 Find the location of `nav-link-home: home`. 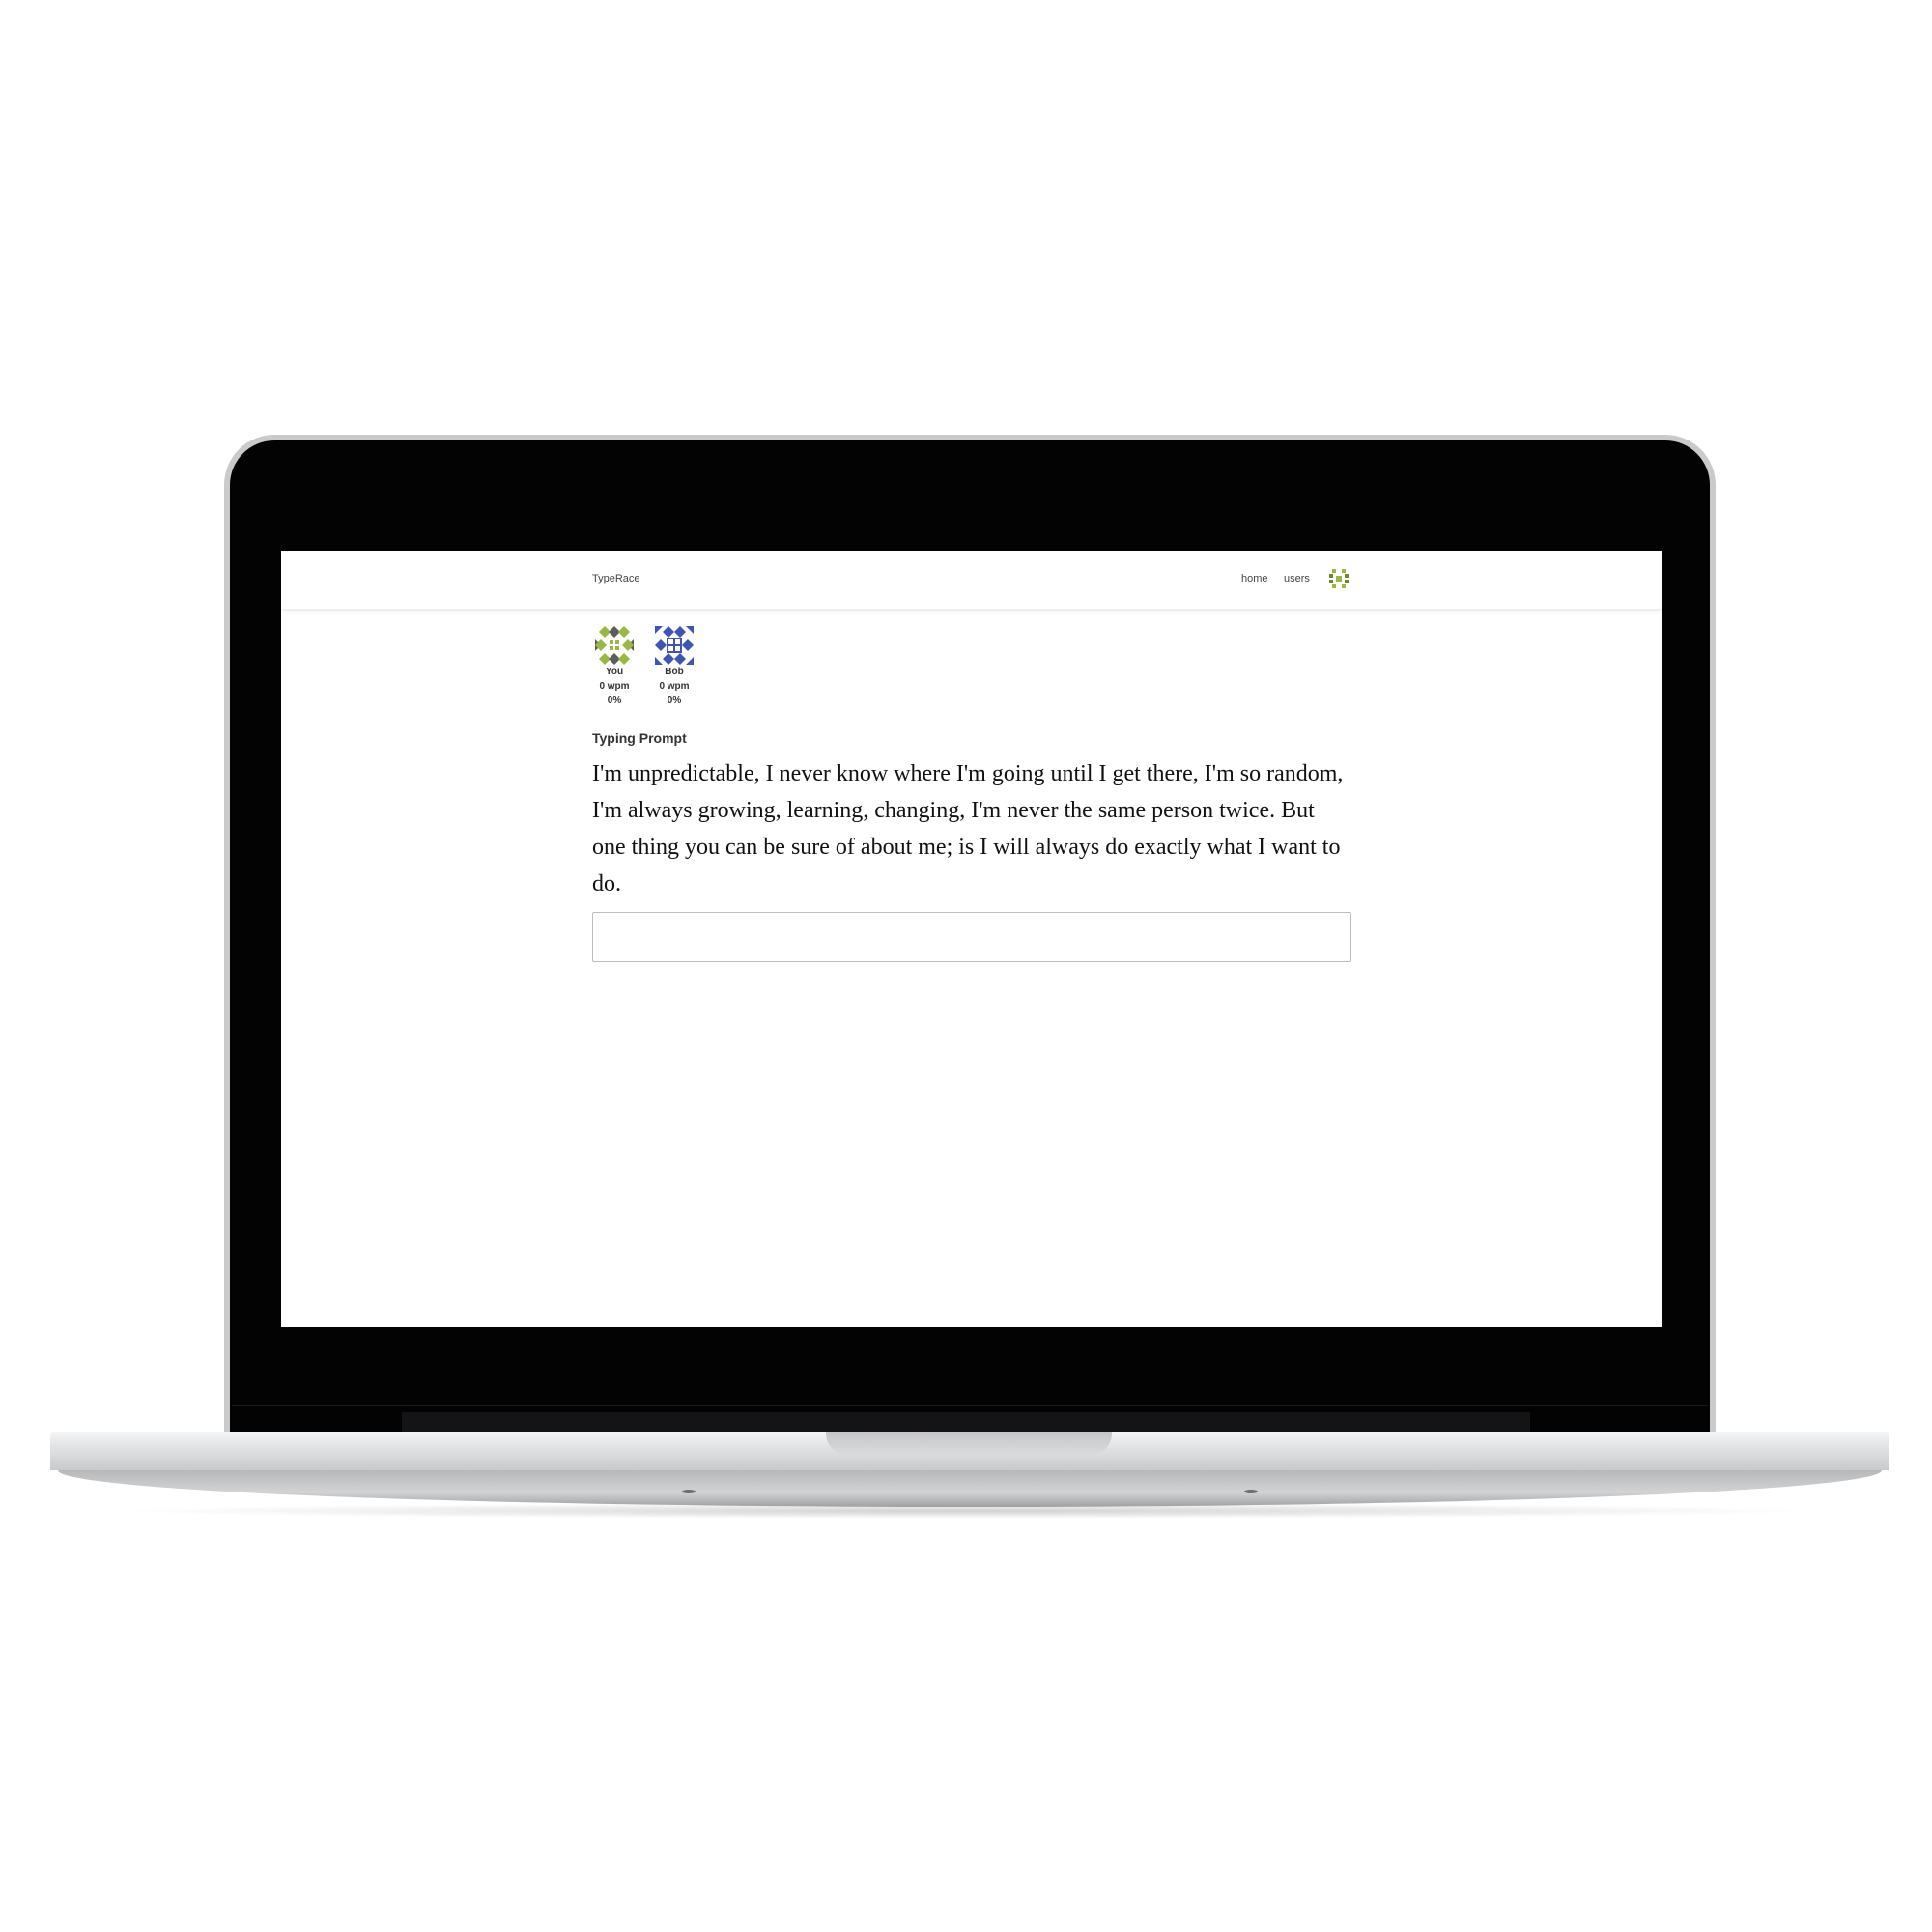

nav-link-home: home is located at coordinates (1254, 578).